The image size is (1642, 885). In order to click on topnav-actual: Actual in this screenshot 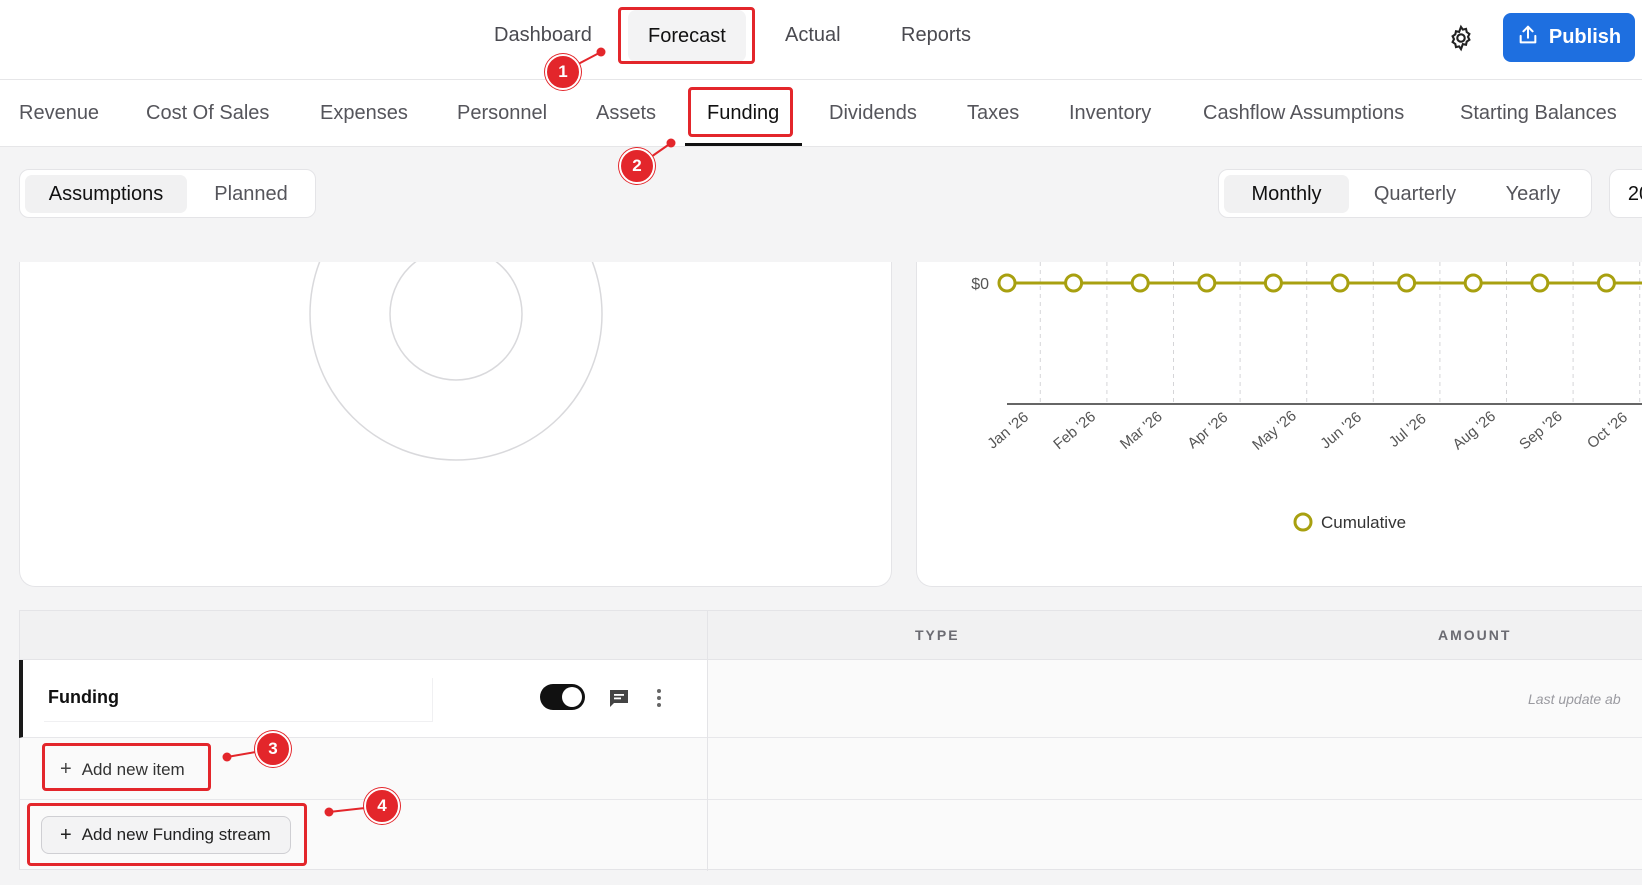, I will do `click(813, 35)`.